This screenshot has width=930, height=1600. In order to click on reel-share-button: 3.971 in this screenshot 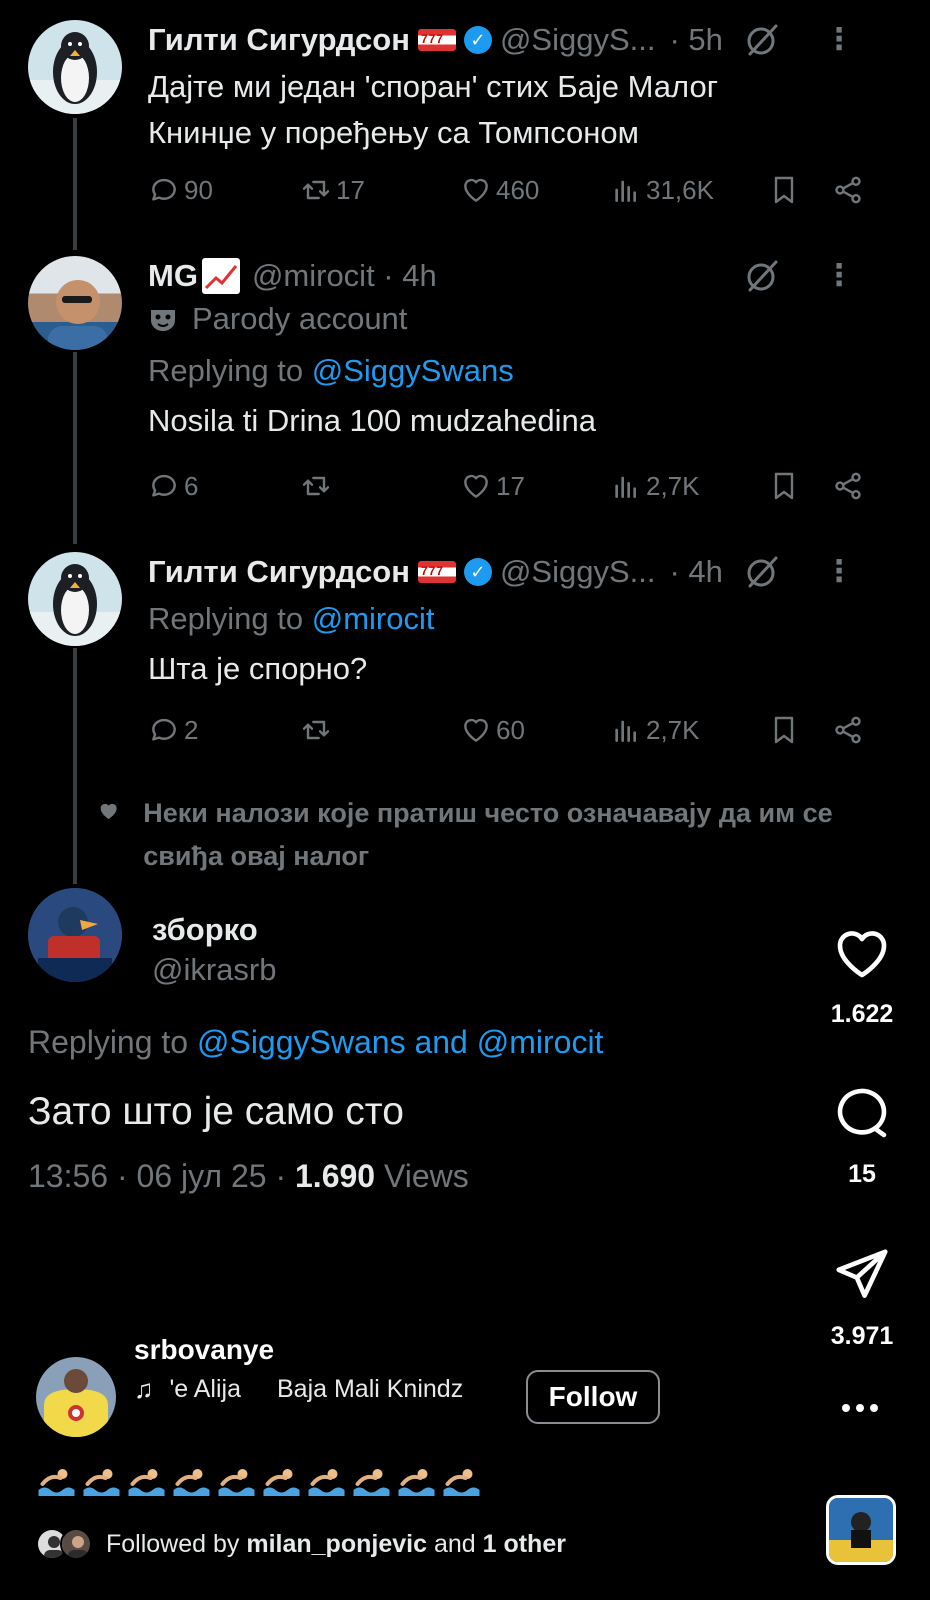, I will do `click(862, 1297)`.